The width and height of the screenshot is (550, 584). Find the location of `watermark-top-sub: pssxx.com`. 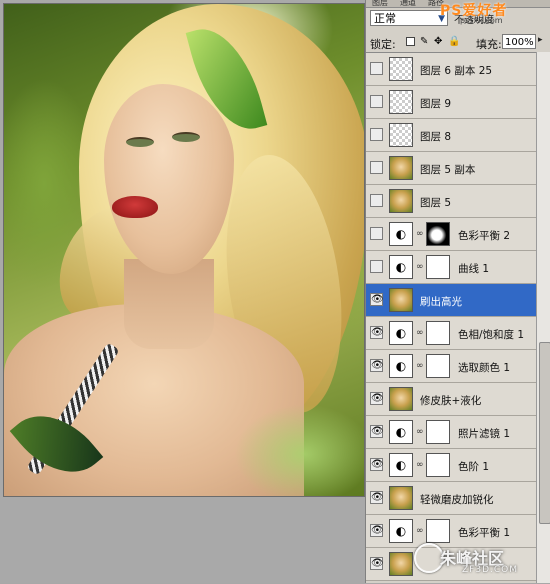

watermark-top-sub: pssxx.com is located at coordinates (481, 20).